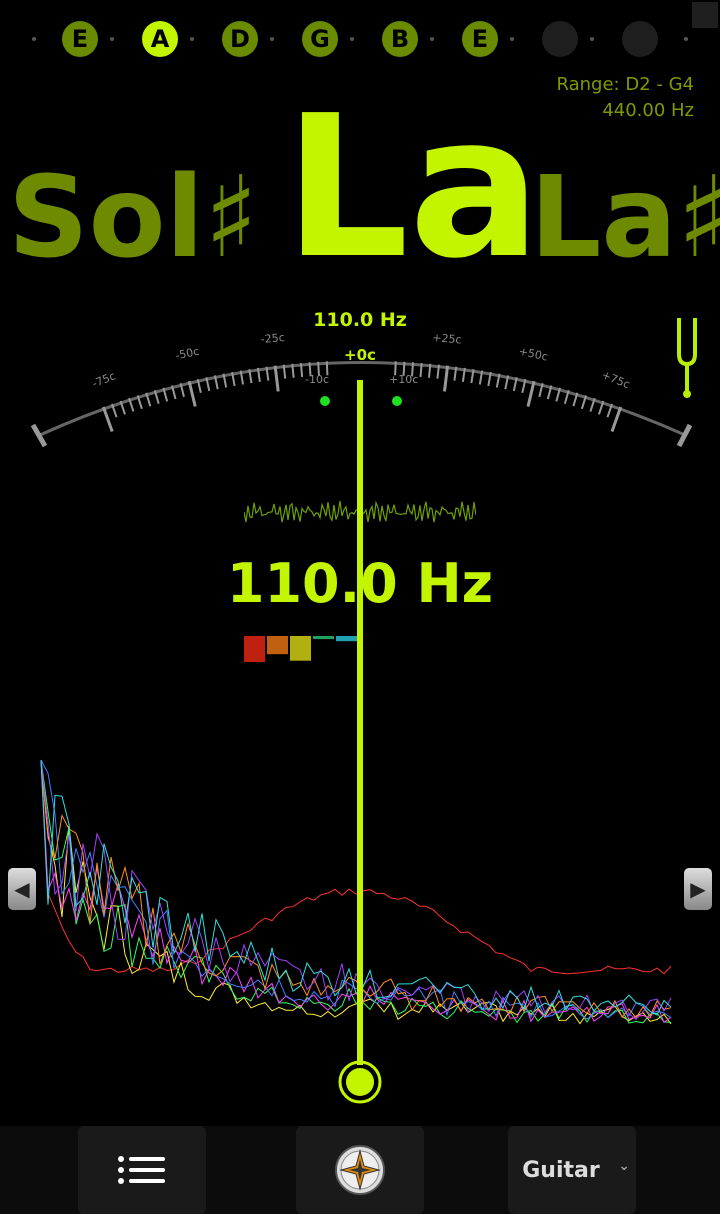 The height and width of the screenshot is (1214, 720). Describe the element at coordinates (624, 1166) in the screenshot. I see `chevron-down-icon: ⌄` at that location.